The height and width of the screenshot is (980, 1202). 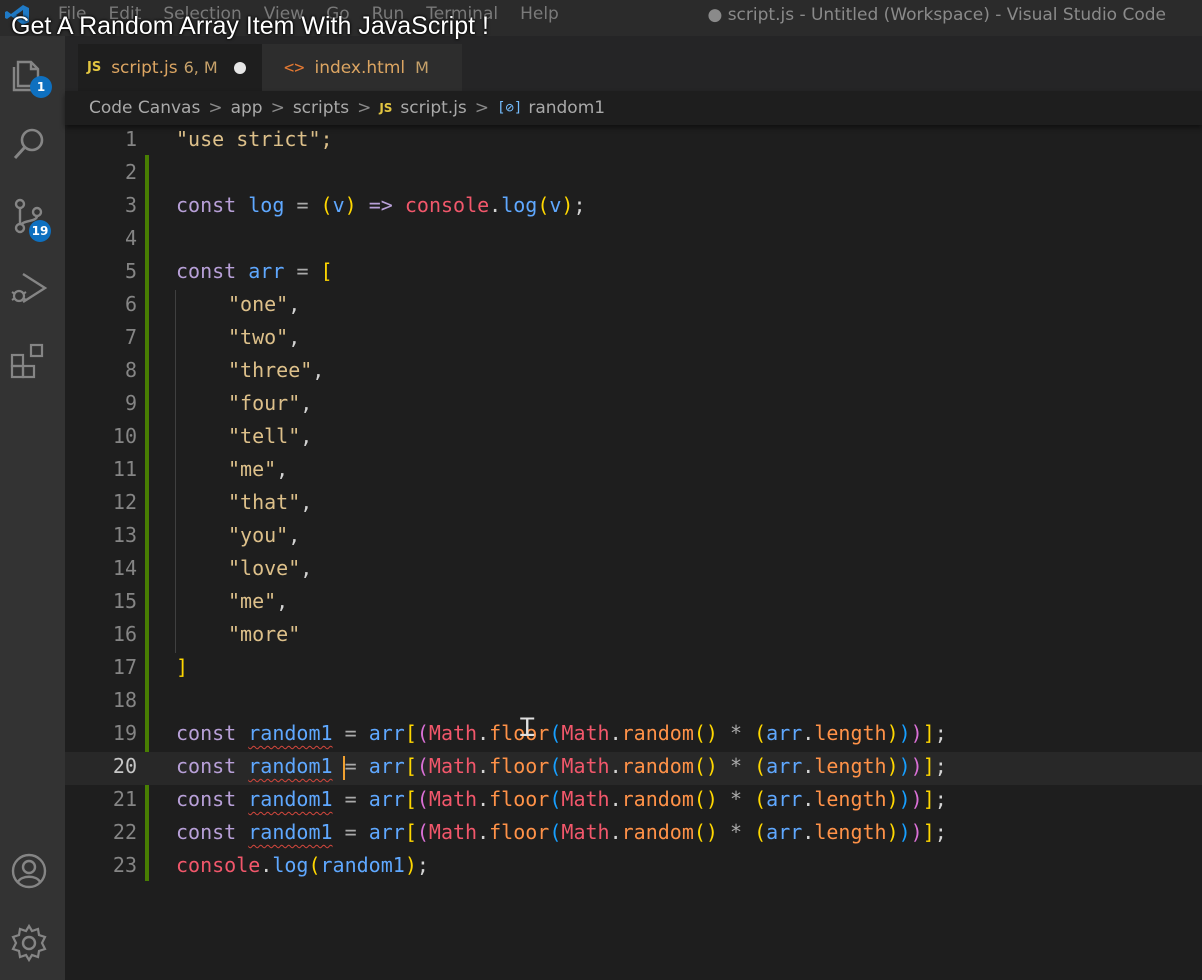 I want to click on breadcrumb-symbol: random1, so click(x=566, y=108).